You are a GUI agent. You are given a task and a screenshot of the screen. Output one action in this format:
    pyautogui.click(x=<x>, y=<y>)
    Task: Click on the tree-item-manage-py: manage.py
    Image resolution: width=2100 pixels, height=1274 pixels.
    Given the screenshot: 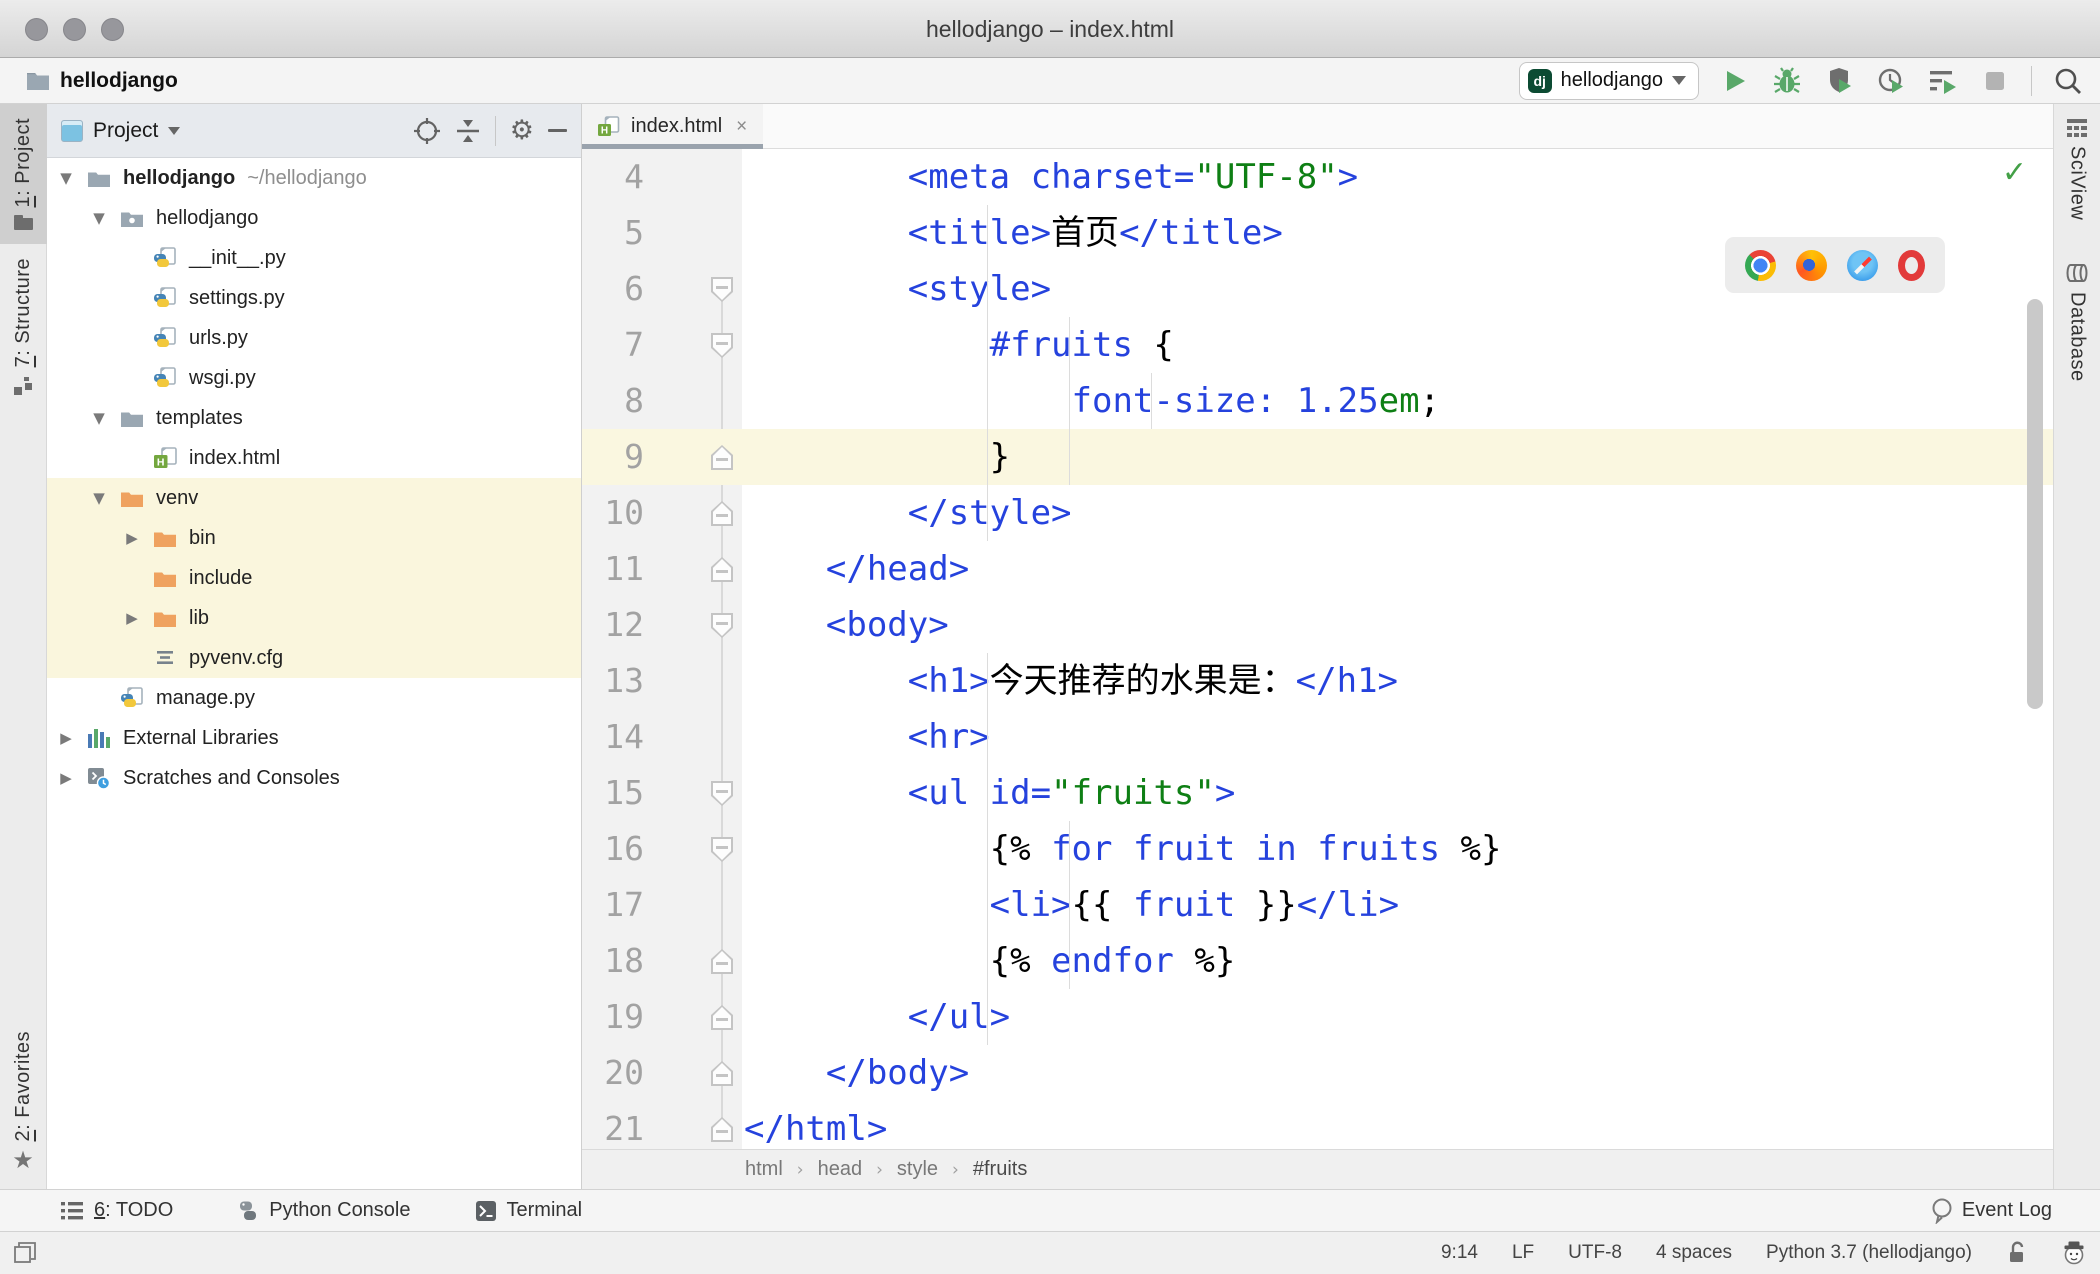 What is the action you would take?
    pyautogui.click(x=314, y=698)
    